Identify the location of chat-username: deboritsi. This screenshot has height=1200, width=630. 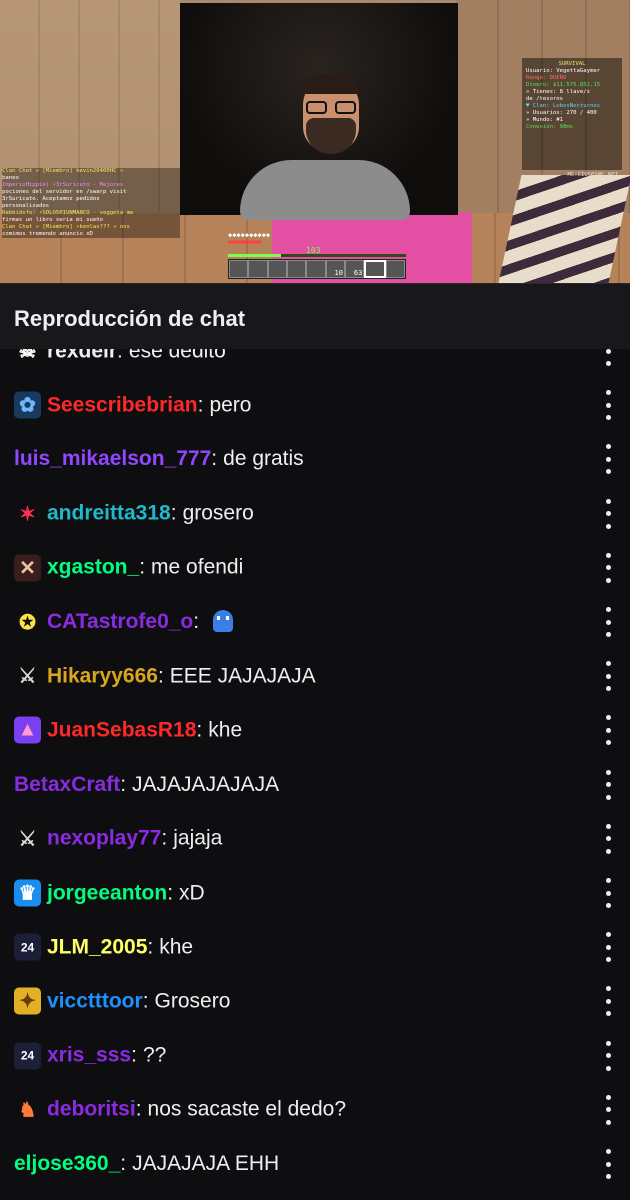
(91, 1110).